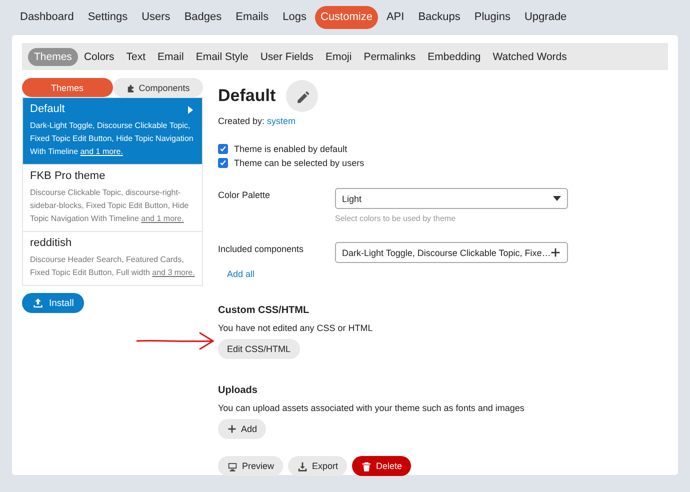  What do you see at coordinates (529, 57) in the screenshot?
I see `sub-nav-tab: Watched Words` at bounding box center [529, 57].